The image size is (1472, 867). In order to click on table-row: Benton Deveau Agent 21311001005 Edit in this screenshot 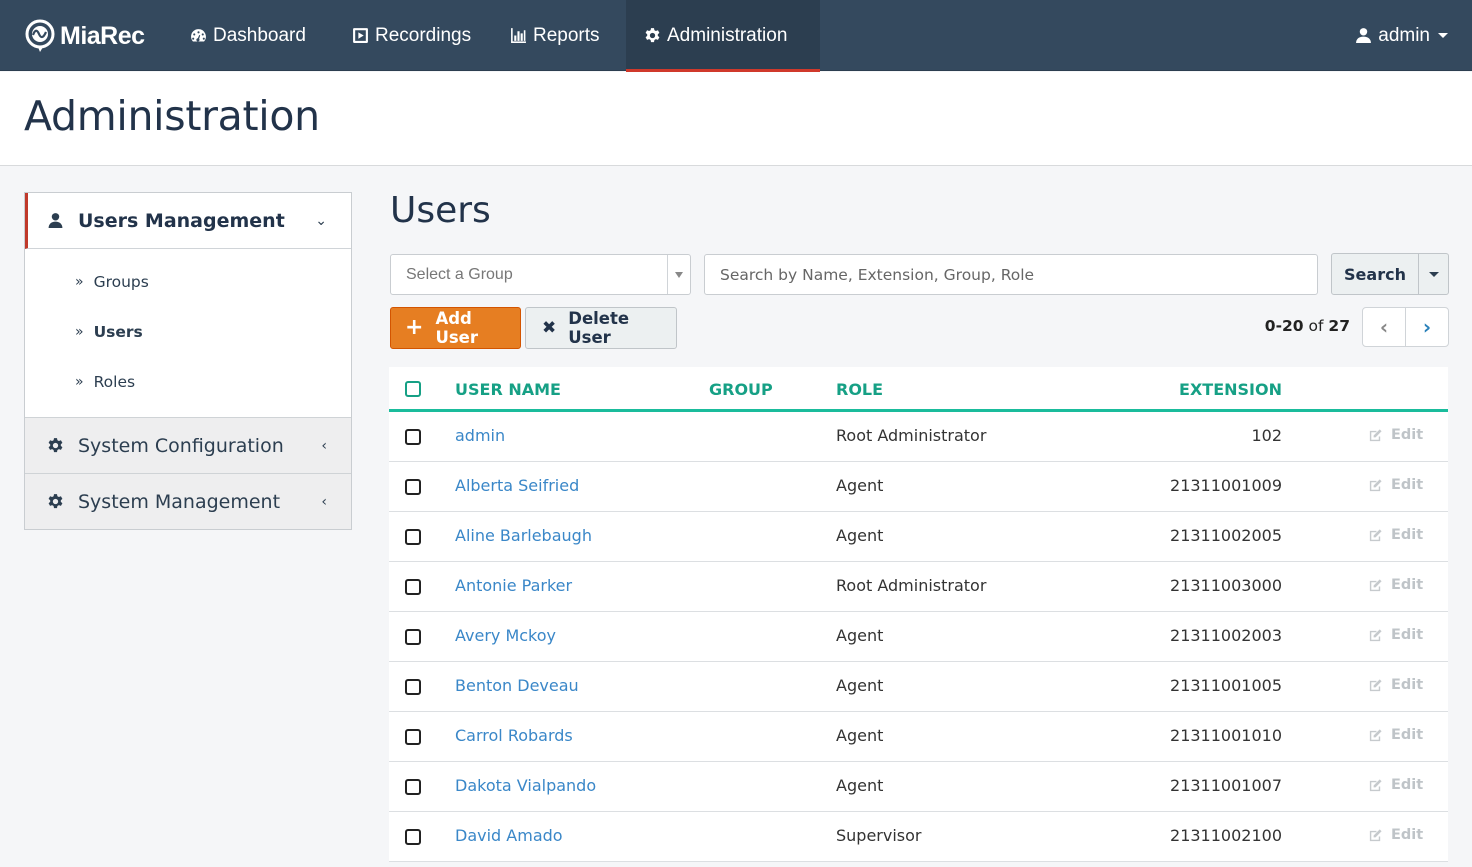, I will do `click(918, 687)`.